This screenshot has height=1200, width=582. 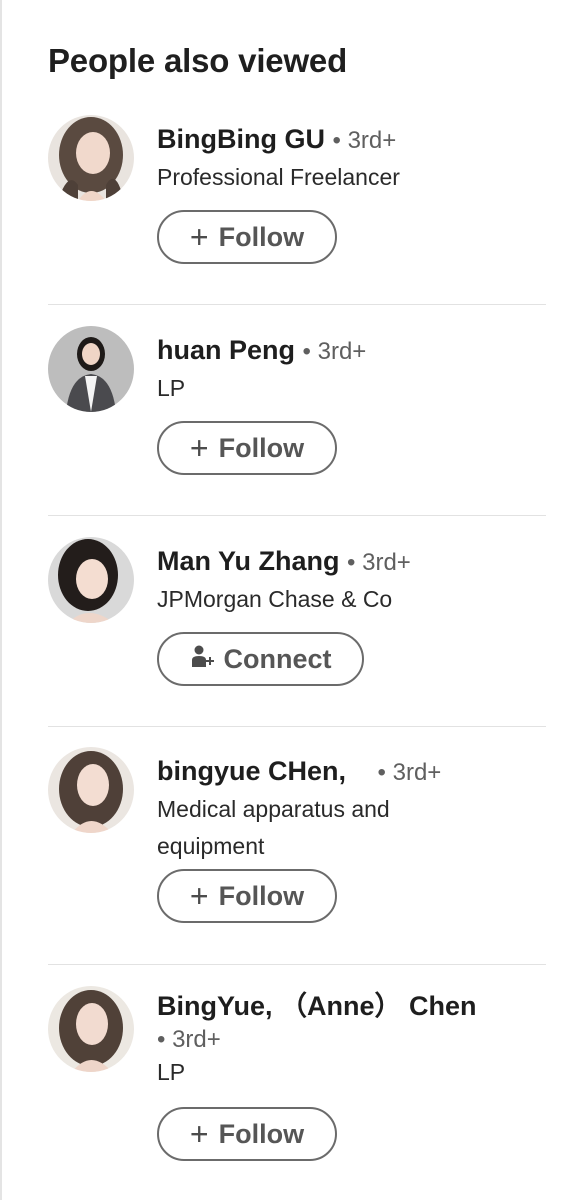 What do you see at coordinates (277, 658) in the screenshot?
I see `button-label: Connect` at bounding box center [277, 658].